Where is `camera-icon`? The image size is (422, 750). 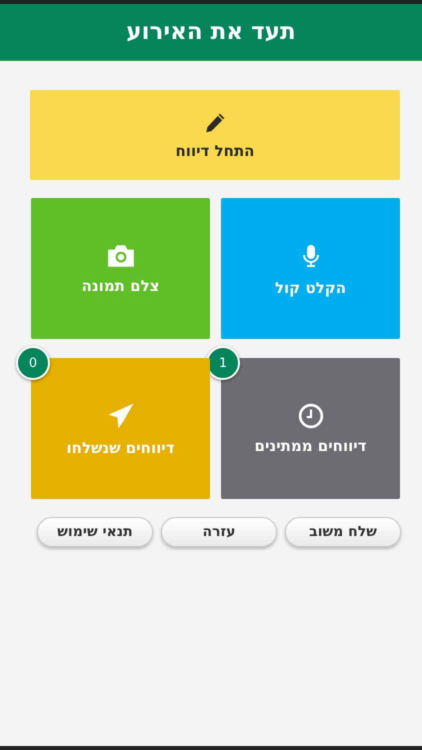
camera-icon is located at coordinates (121, 255).